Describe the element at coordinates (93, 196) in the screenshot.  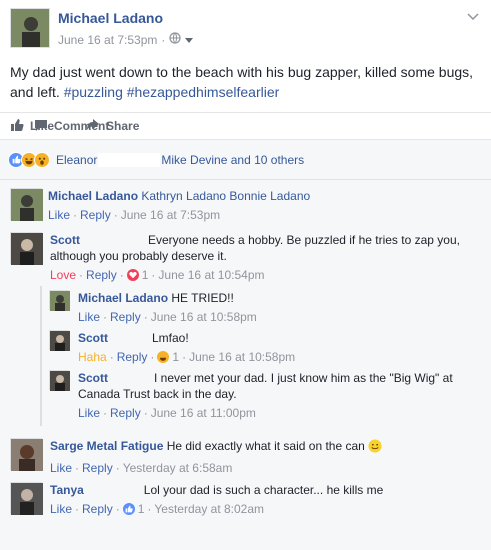
I see `comment-author: Michael Ladano` at that location.